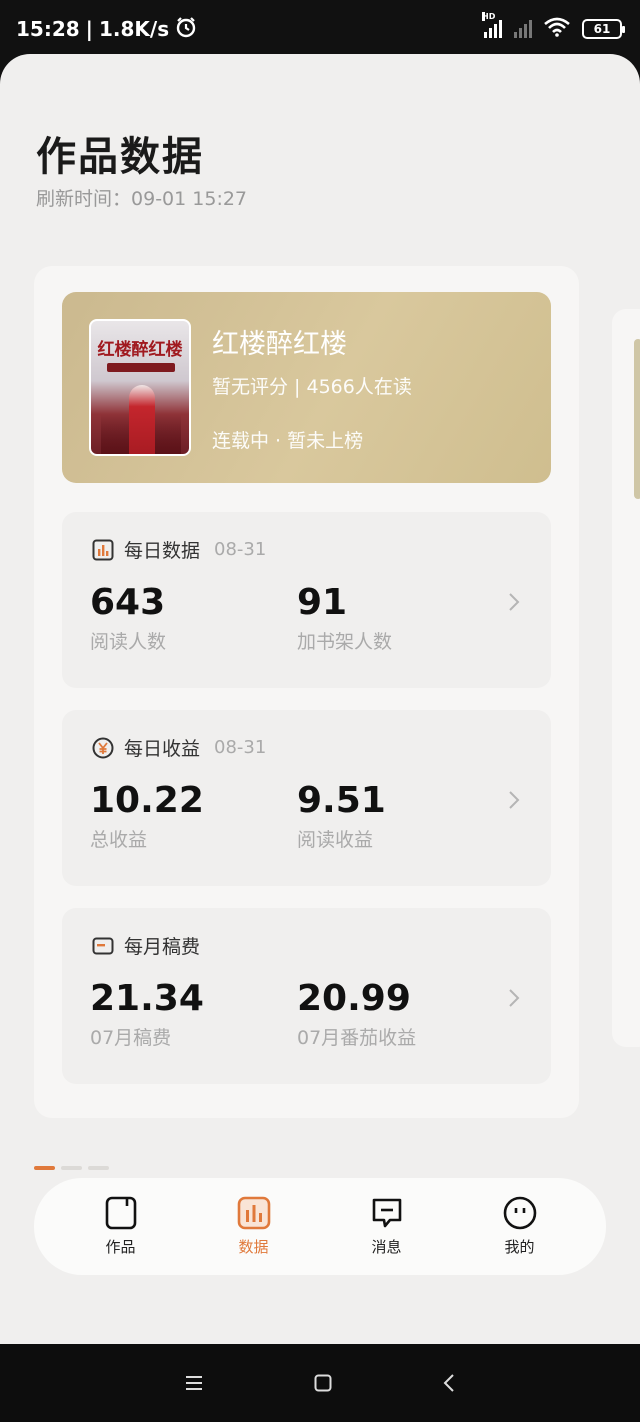 Image resolution: width=640 pixels, height=1422 pixels. Describe the element at coordinates (240, 747) in the screenshot. I see `daily-income-date: 08-31` at that location.